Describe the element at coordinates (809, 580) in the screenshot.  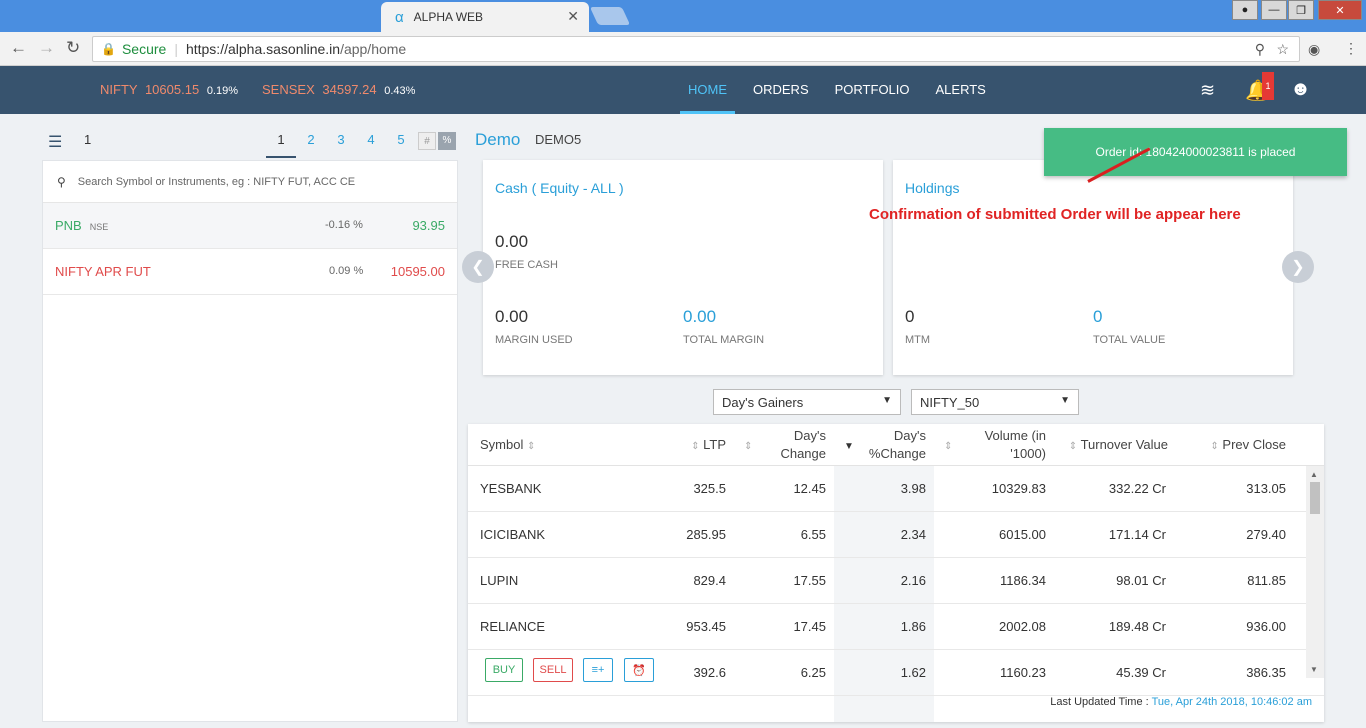
I see `cell-change: 17.55` at that location.